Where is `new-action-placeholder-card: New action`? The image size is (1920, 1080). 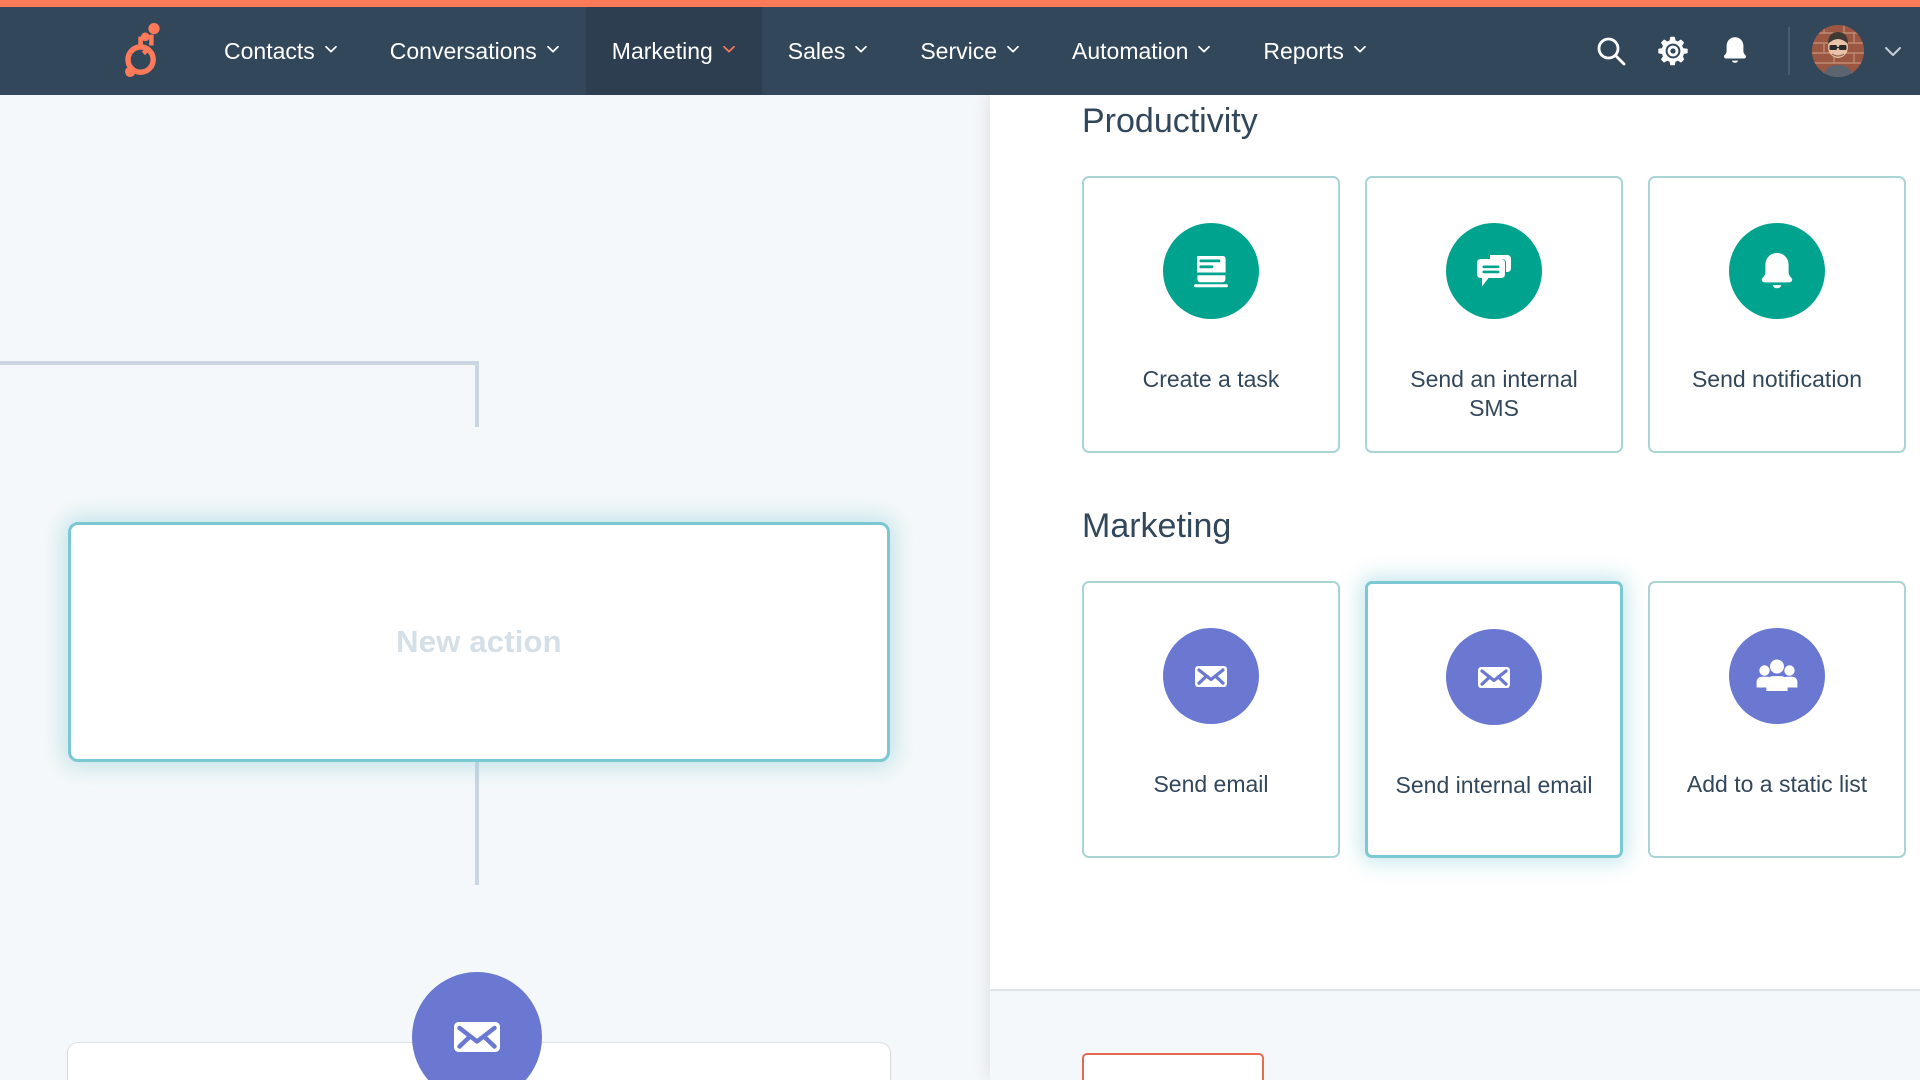
new-action-placeholder-card: New action is located at coordinates (479, 642).